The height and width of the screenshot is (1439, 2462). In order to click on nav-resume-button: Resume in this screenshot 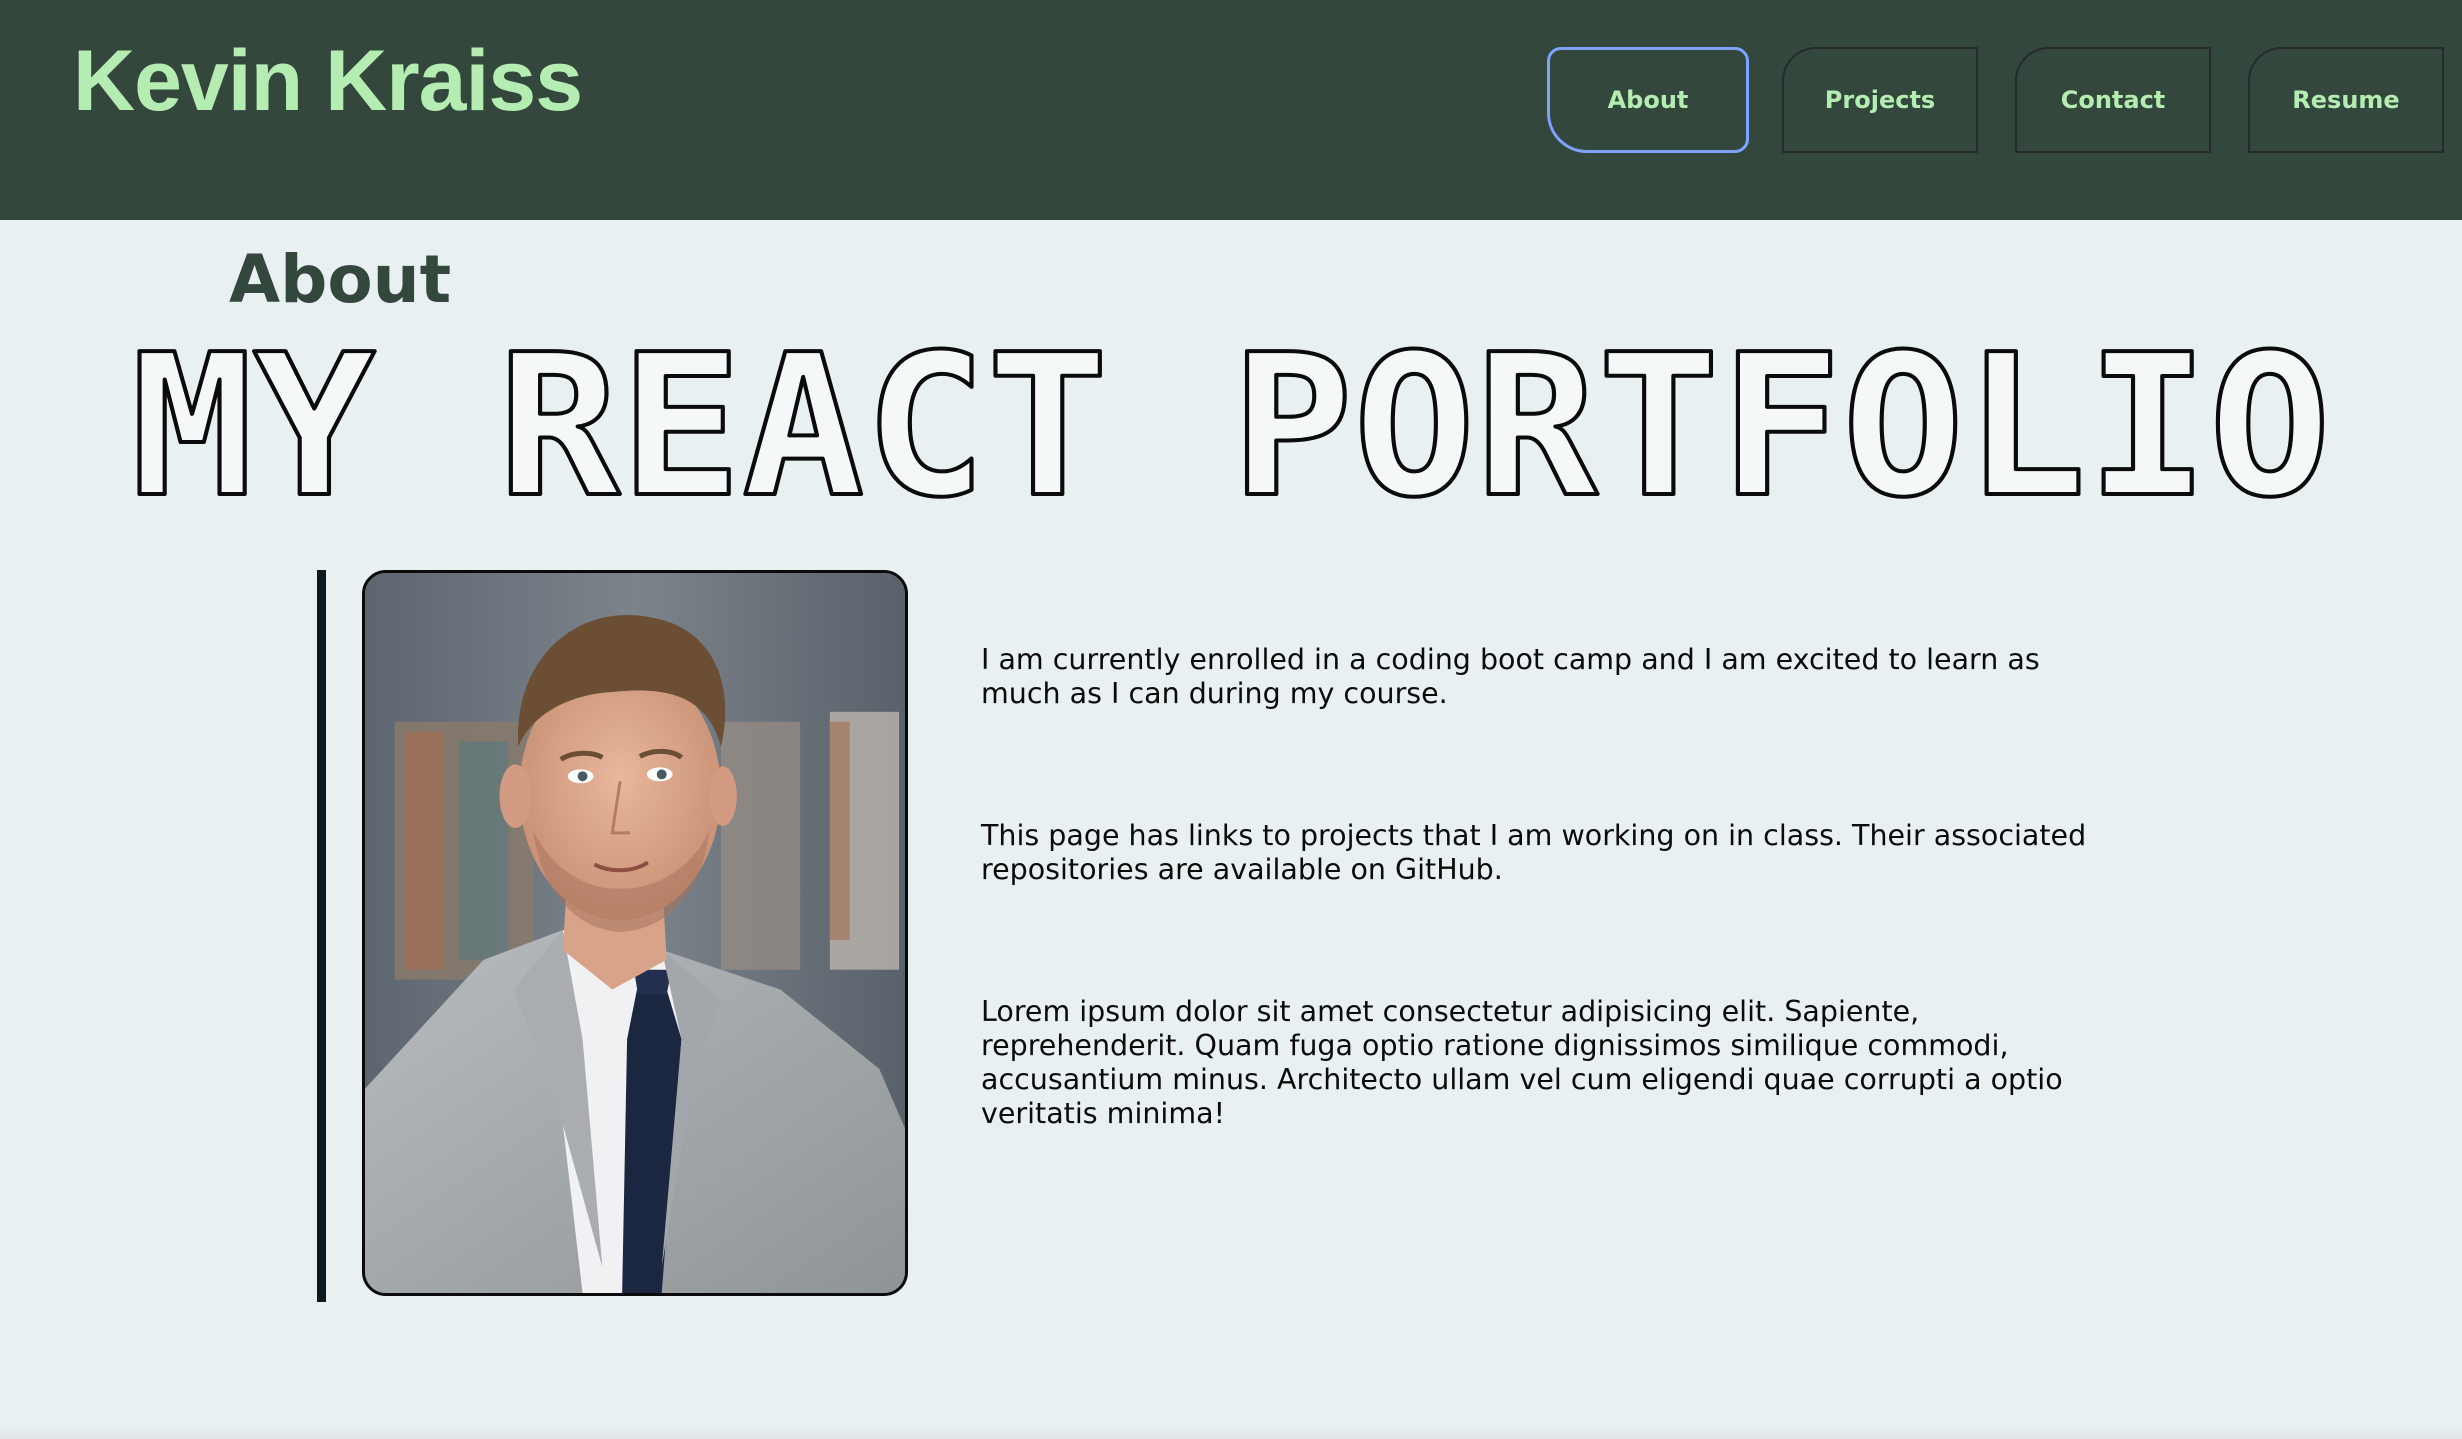, I will do `click(2346, 100)`.